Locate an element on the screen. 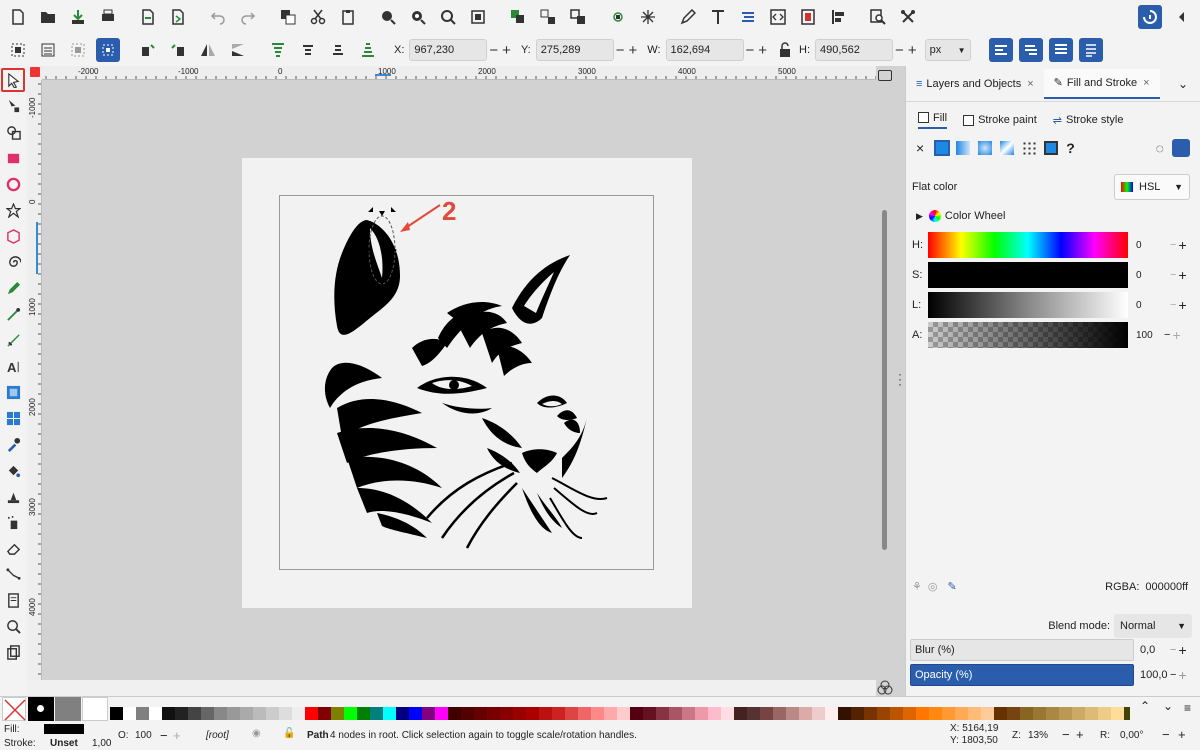 Image resolution: width=1200 pixels, height=750 pixels. open-folder-icon is located at coordinates (48, 17).